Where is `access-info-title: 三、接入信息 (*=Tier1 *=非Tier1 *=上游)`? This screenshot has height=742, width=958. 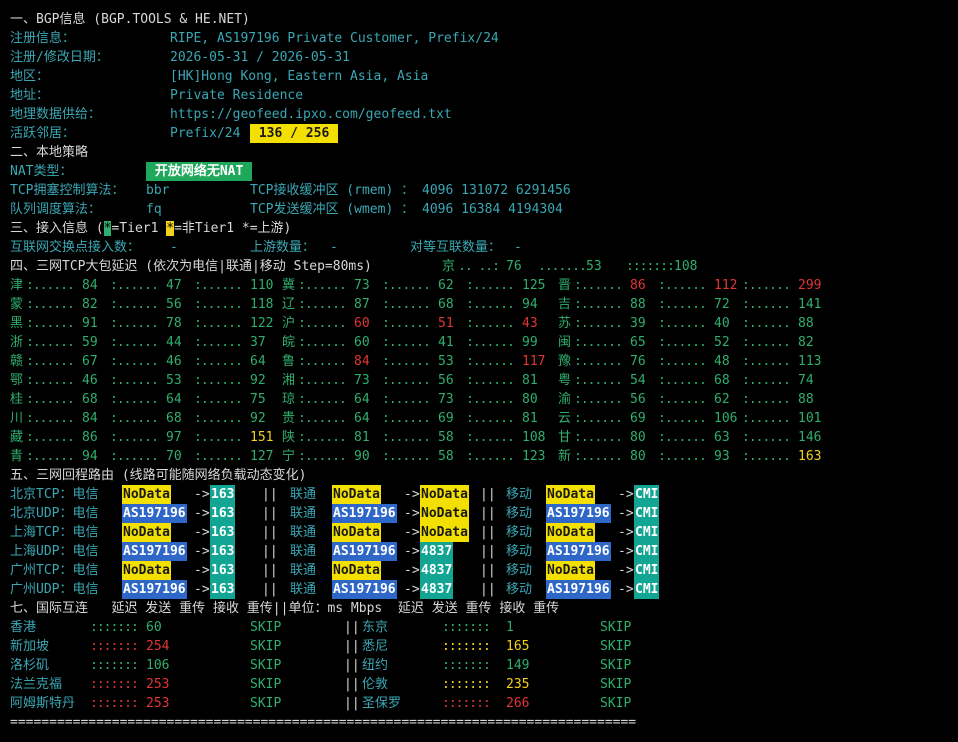
access-info-title: 三、接入信息 (*=Tier1 *=非Tier1 *=上游) is located at coordinates (484, 228).